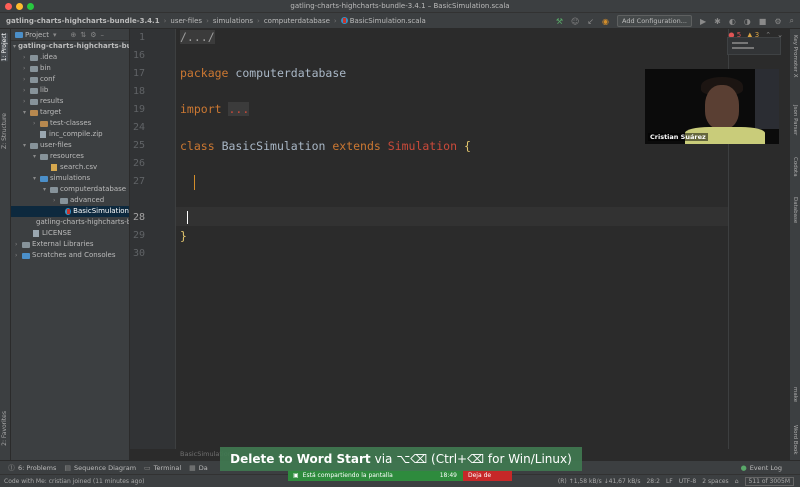  I want to click on tab-event-log: ● Event Log, so click(761, 468).